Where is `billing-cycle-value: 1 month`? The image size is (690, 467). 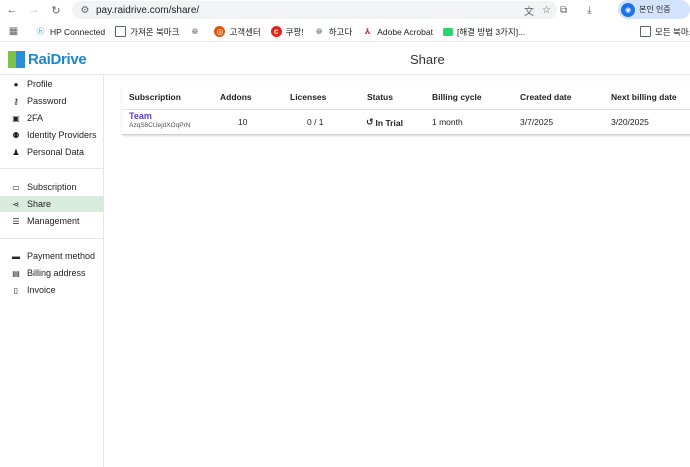 billing-cycle-value: 1 month is located at coordinates (447, 122).